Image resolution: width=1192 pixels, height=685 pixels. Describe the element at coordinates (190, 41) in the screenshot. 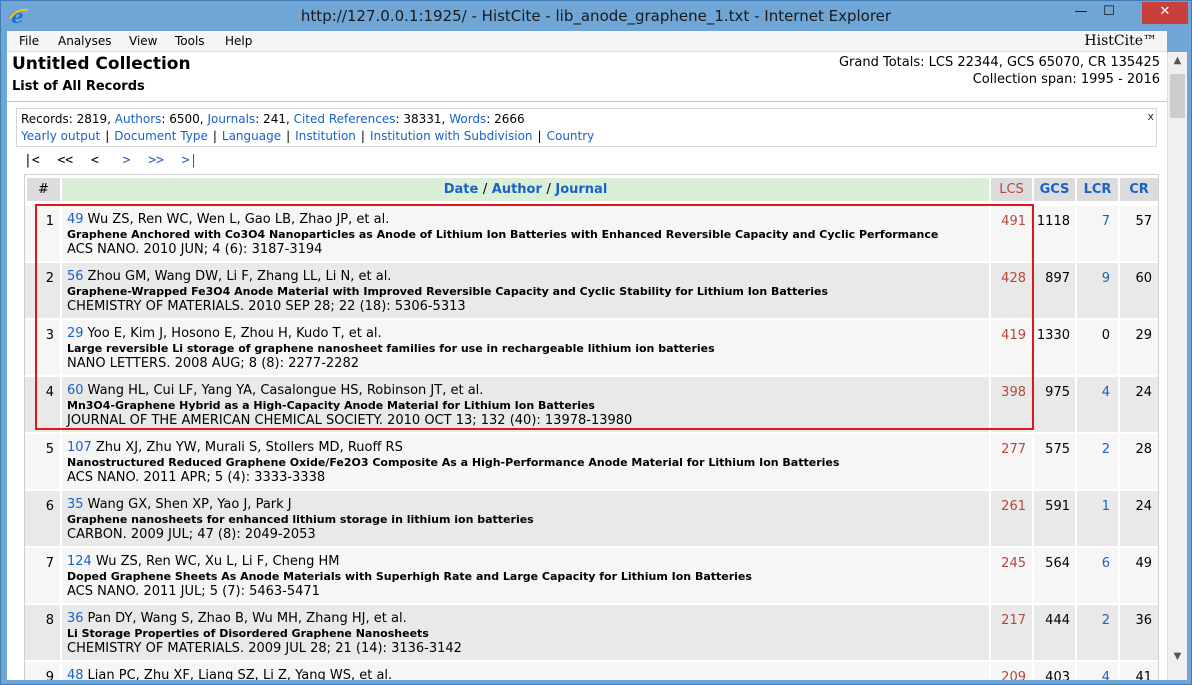

I see `menu-tools: Tools` at that location.